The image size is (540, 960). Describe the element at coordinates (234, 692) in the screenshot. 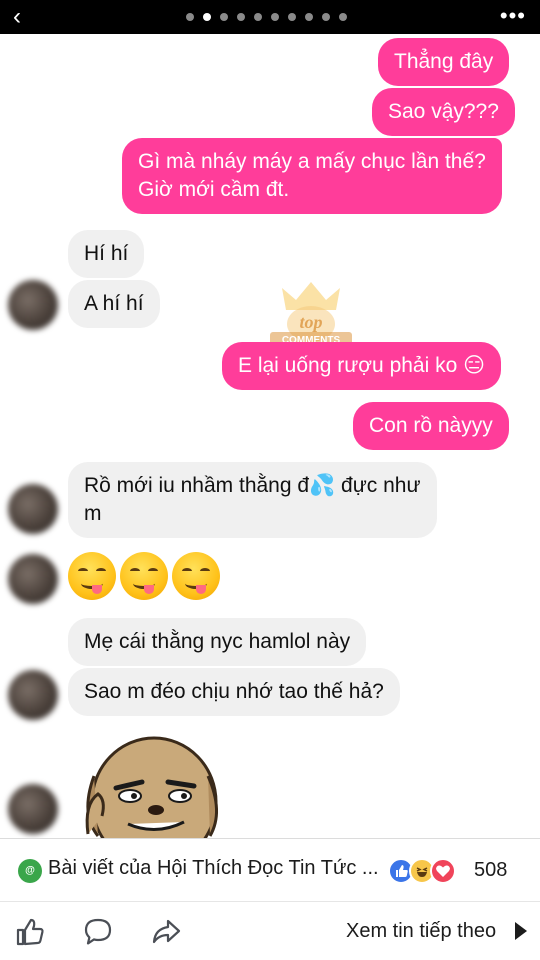

I see `message-bubble-incoming: Sao m đéo chịu nhớ tao thế hả?` at that location.